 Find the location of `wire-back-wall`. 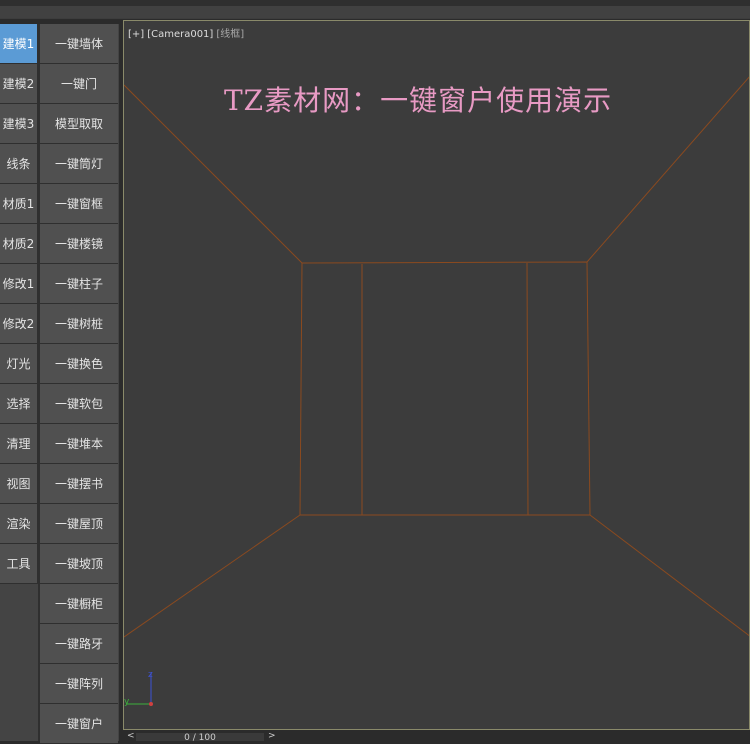

wire-back-wall is located at coordinates (445, 388).